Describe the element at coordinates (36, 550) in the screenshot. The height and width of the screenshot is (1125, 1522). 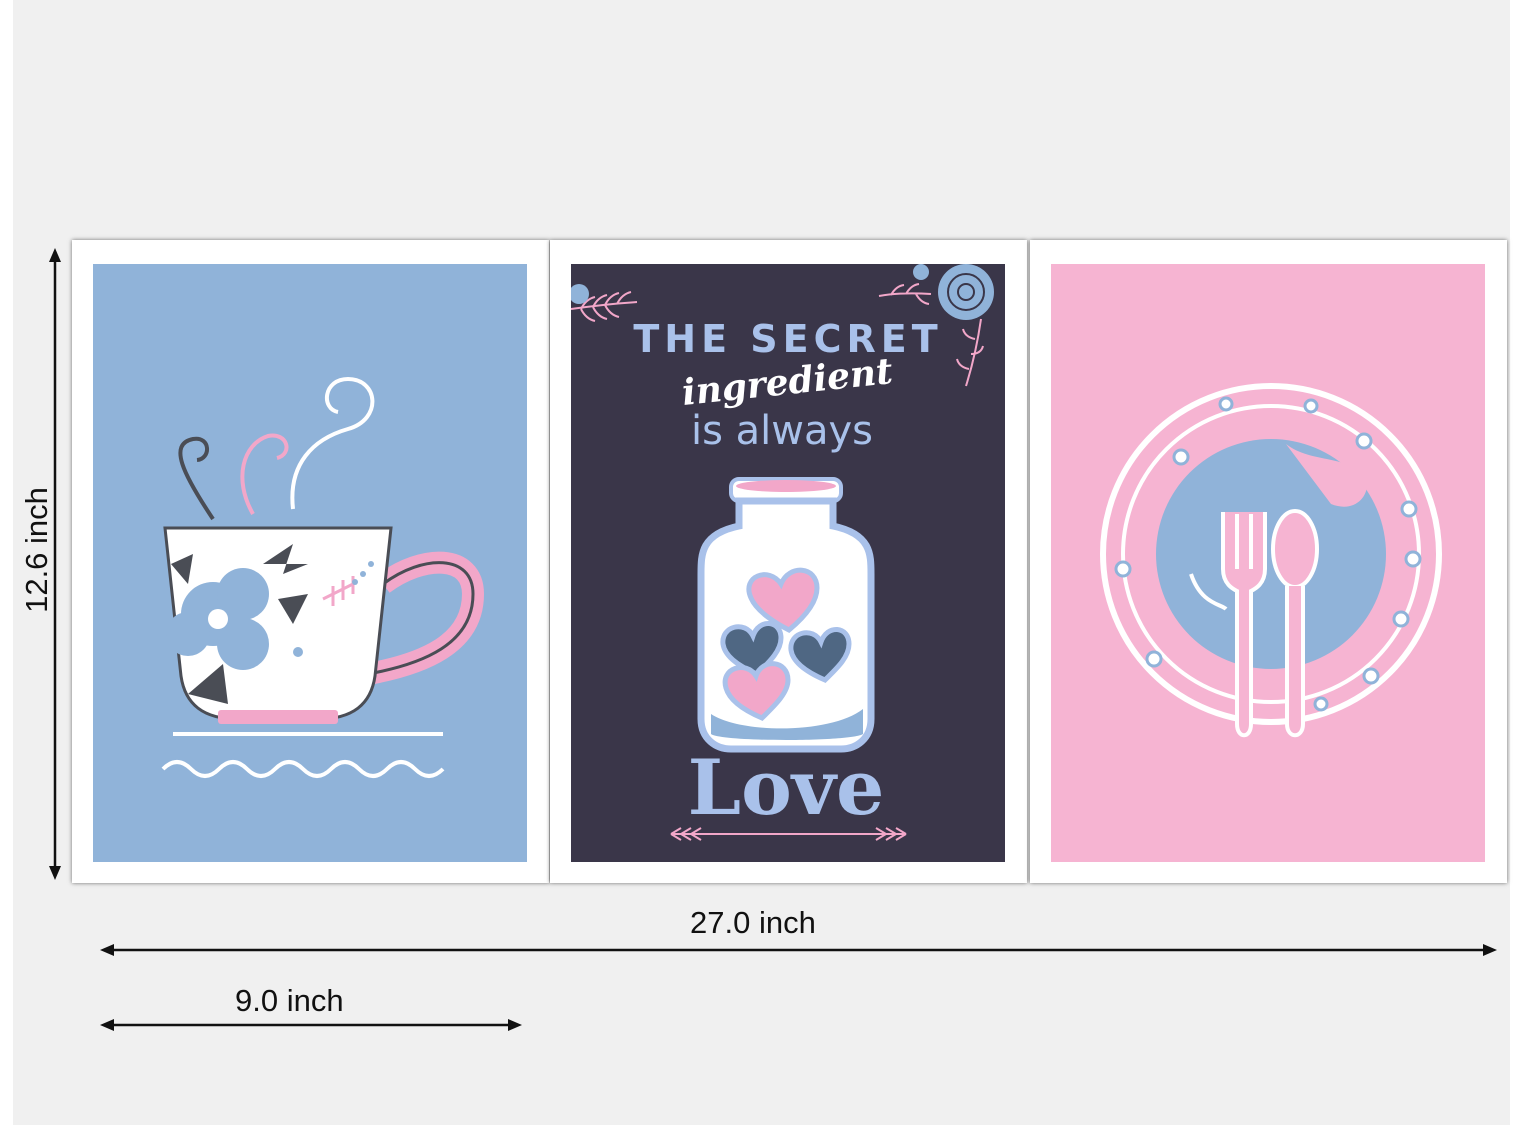
I see `height-label: 12.6 inch` at that location.